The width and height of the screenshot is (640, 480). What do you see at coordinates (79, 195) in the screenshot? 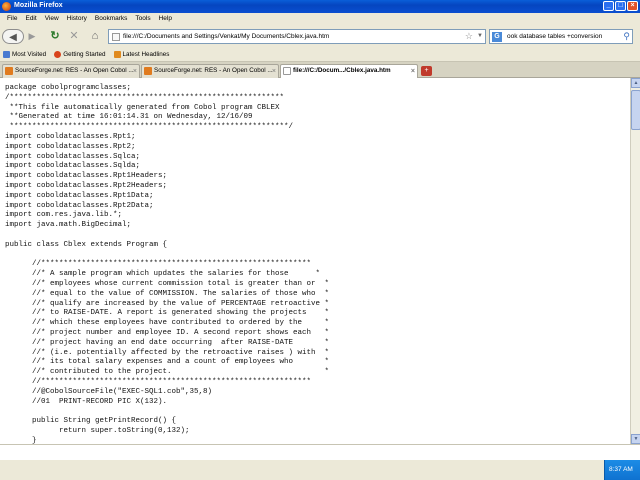
I see `code-line: import coboldataclasses.Rpt1Data;` at bounding box center [79, 195].